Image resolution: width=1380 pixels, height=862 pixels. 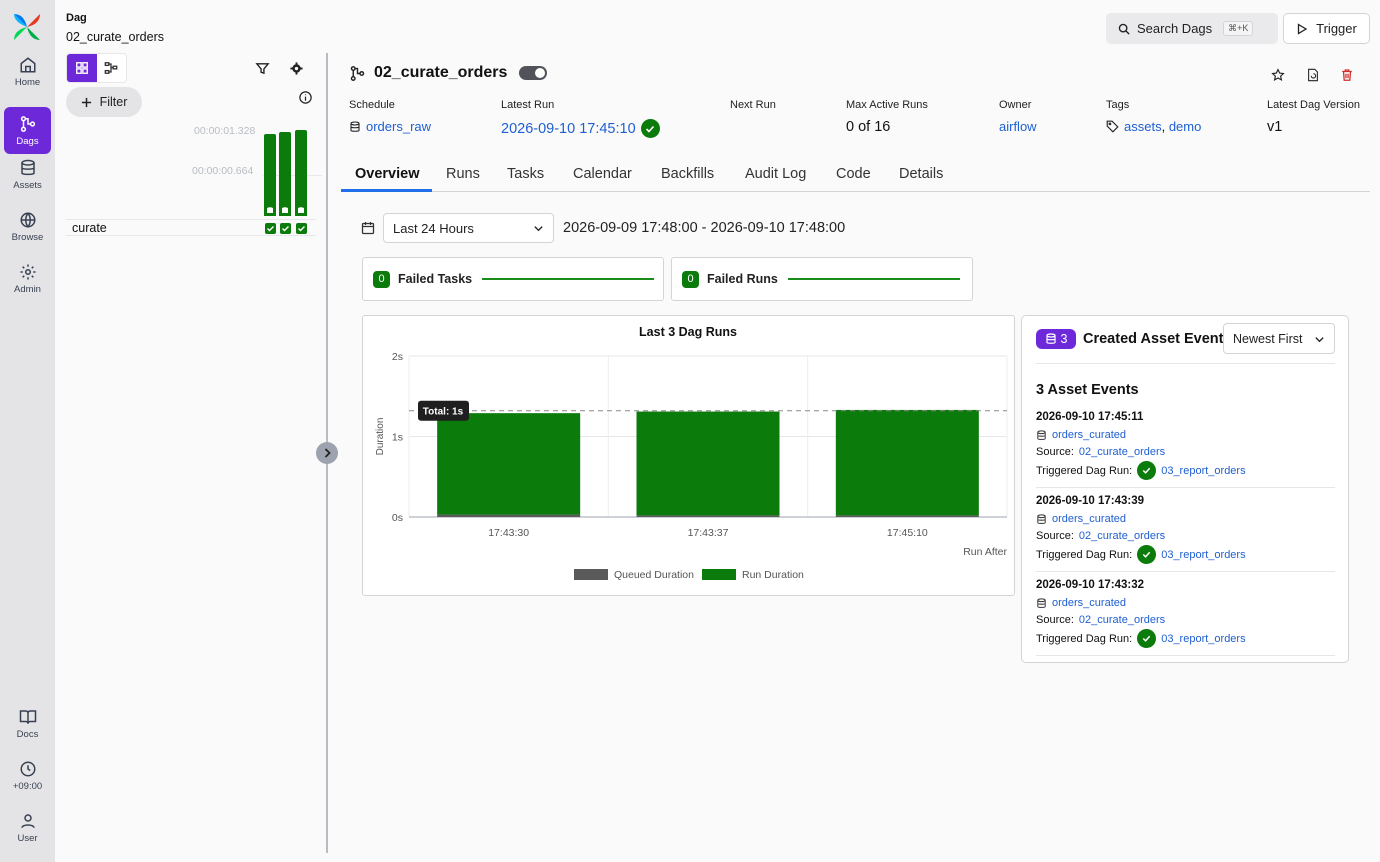 I want to click on tab-overview: Overview, so click(x=387, y=174).